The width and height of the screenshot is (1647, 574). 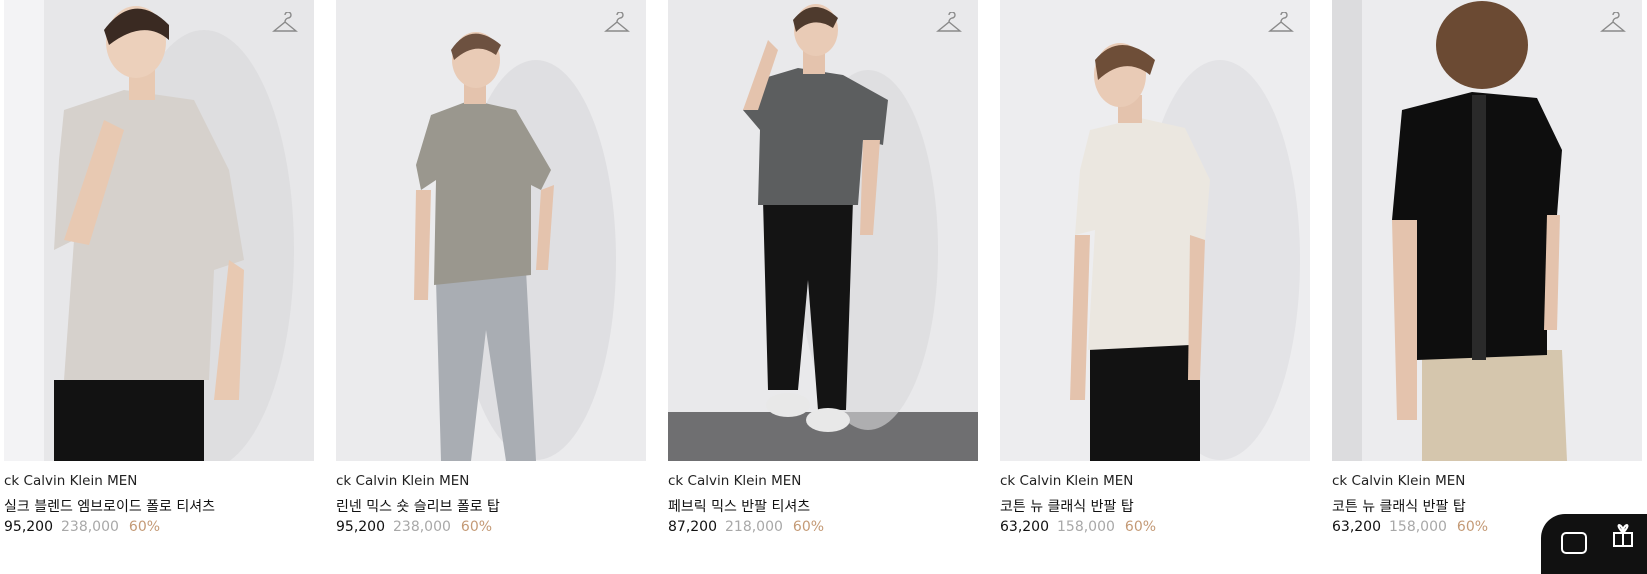 I want to click on product-name: 페브릭 믹스 반팔 티셔츠, so click(x=739, y=506).